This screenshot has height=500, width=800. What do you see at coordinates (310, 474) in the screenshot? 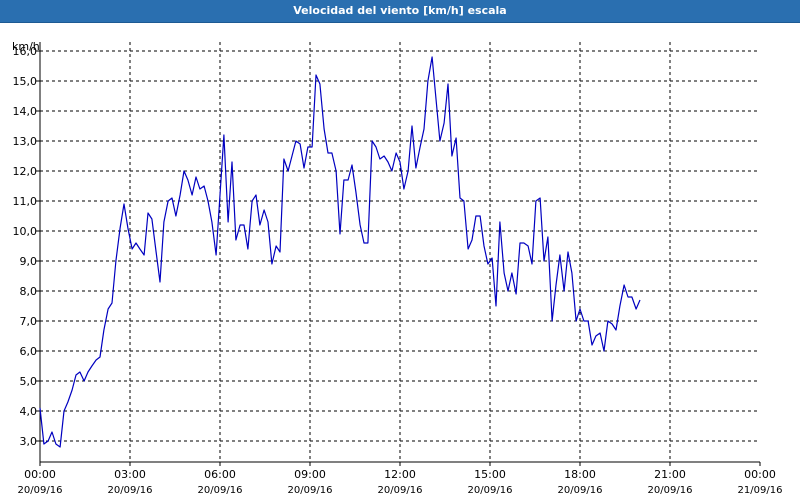
I see `x-tick-time-label: 09:00` at bounding box center [310, 474].